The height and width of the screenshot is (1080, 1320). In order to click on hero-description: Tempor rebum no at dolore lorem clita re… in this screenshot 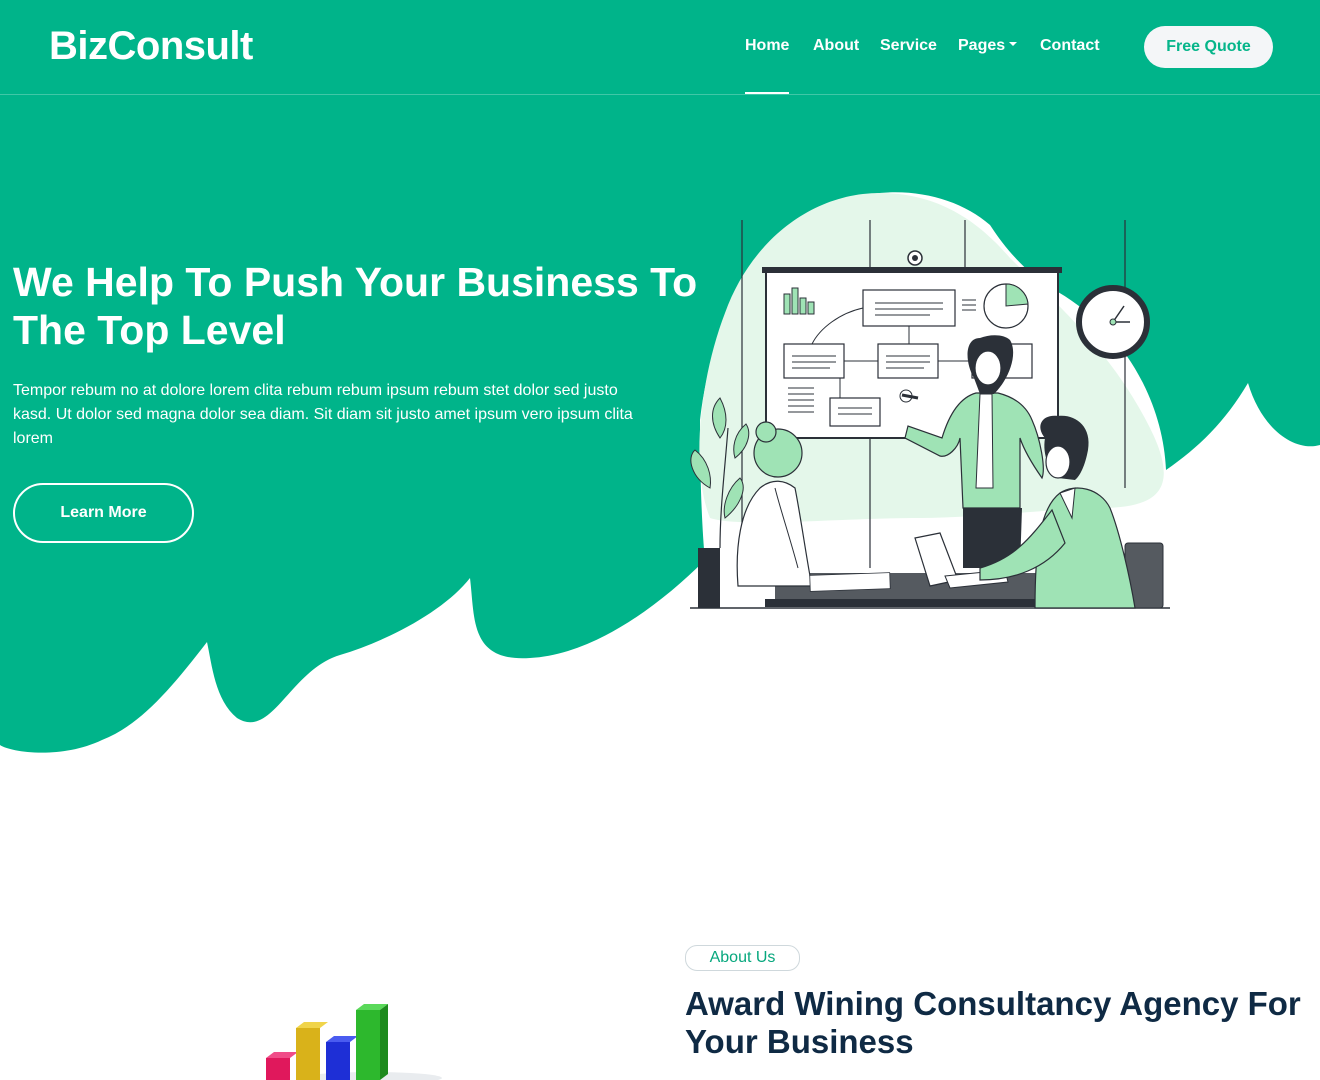, I will do `click(323, 414)`.